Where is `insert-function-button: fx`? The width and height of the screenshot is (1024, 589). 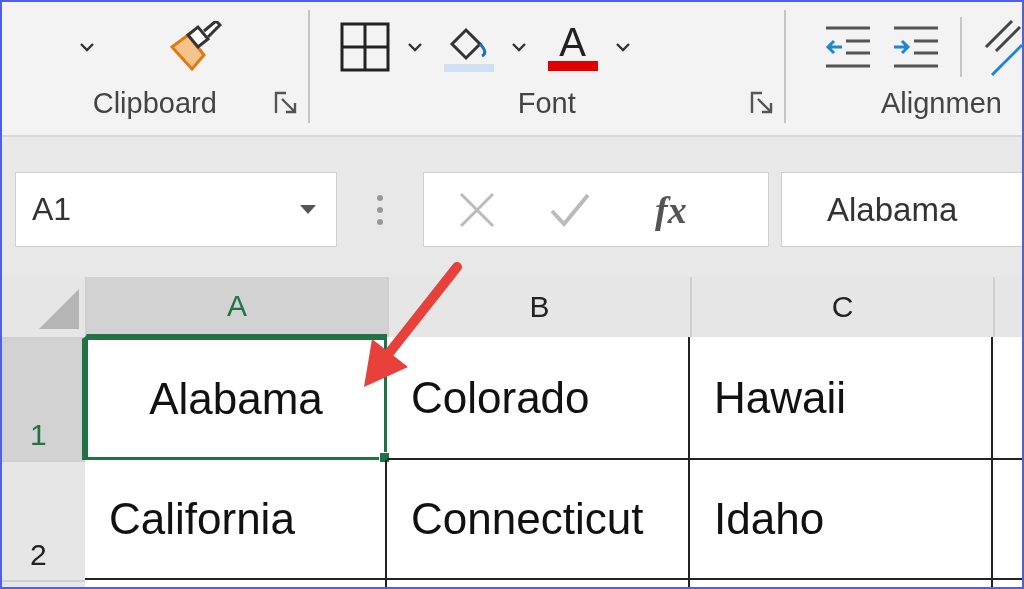
insert-function-button: fx is located at coordinates (671, 209).